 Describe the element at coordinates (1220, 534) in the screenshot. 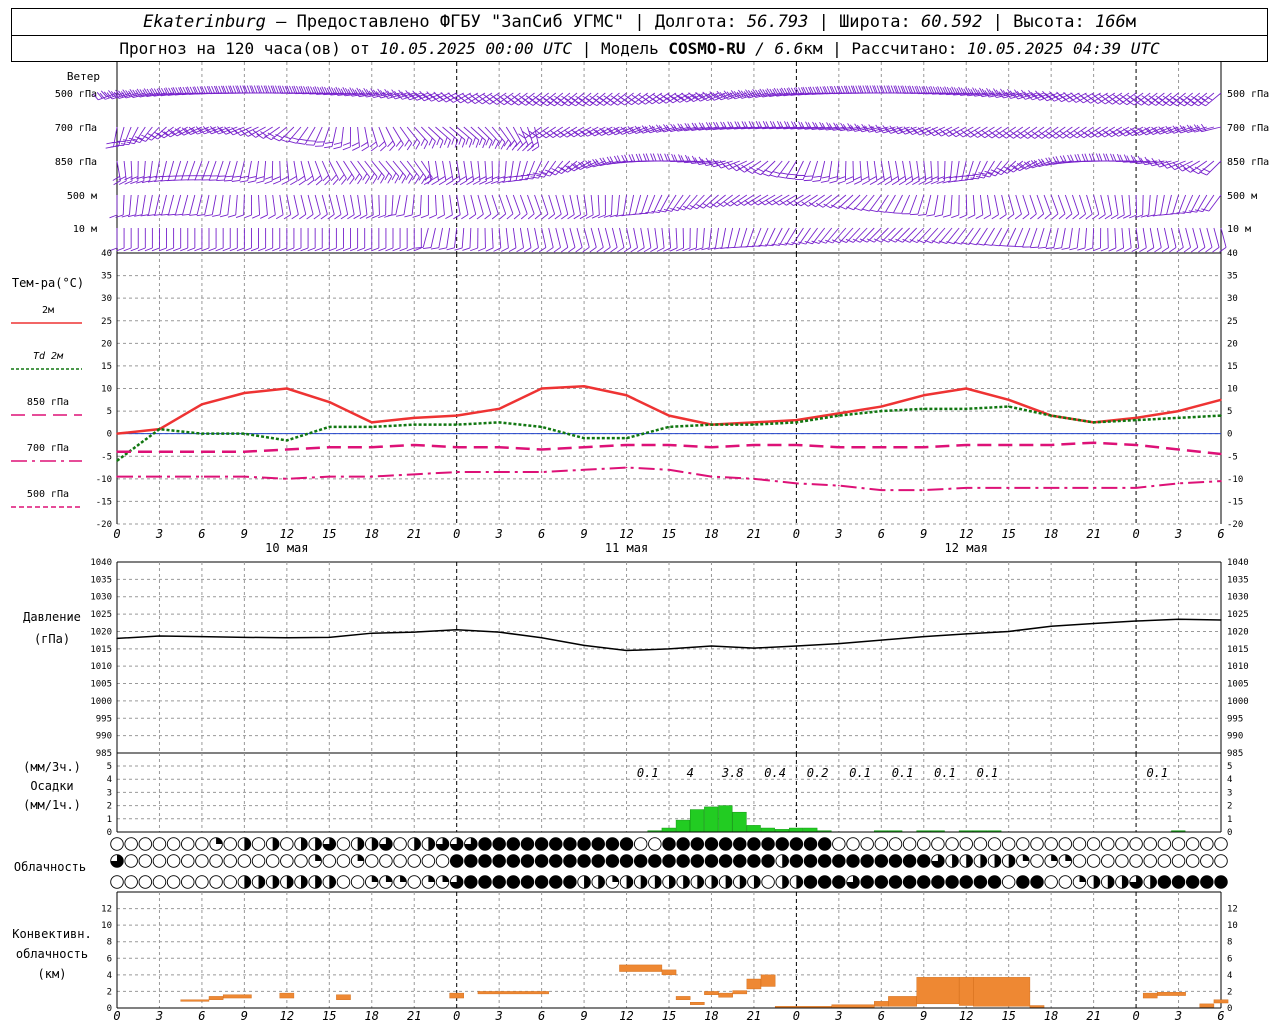

I see `hour-label: 6` at that location.